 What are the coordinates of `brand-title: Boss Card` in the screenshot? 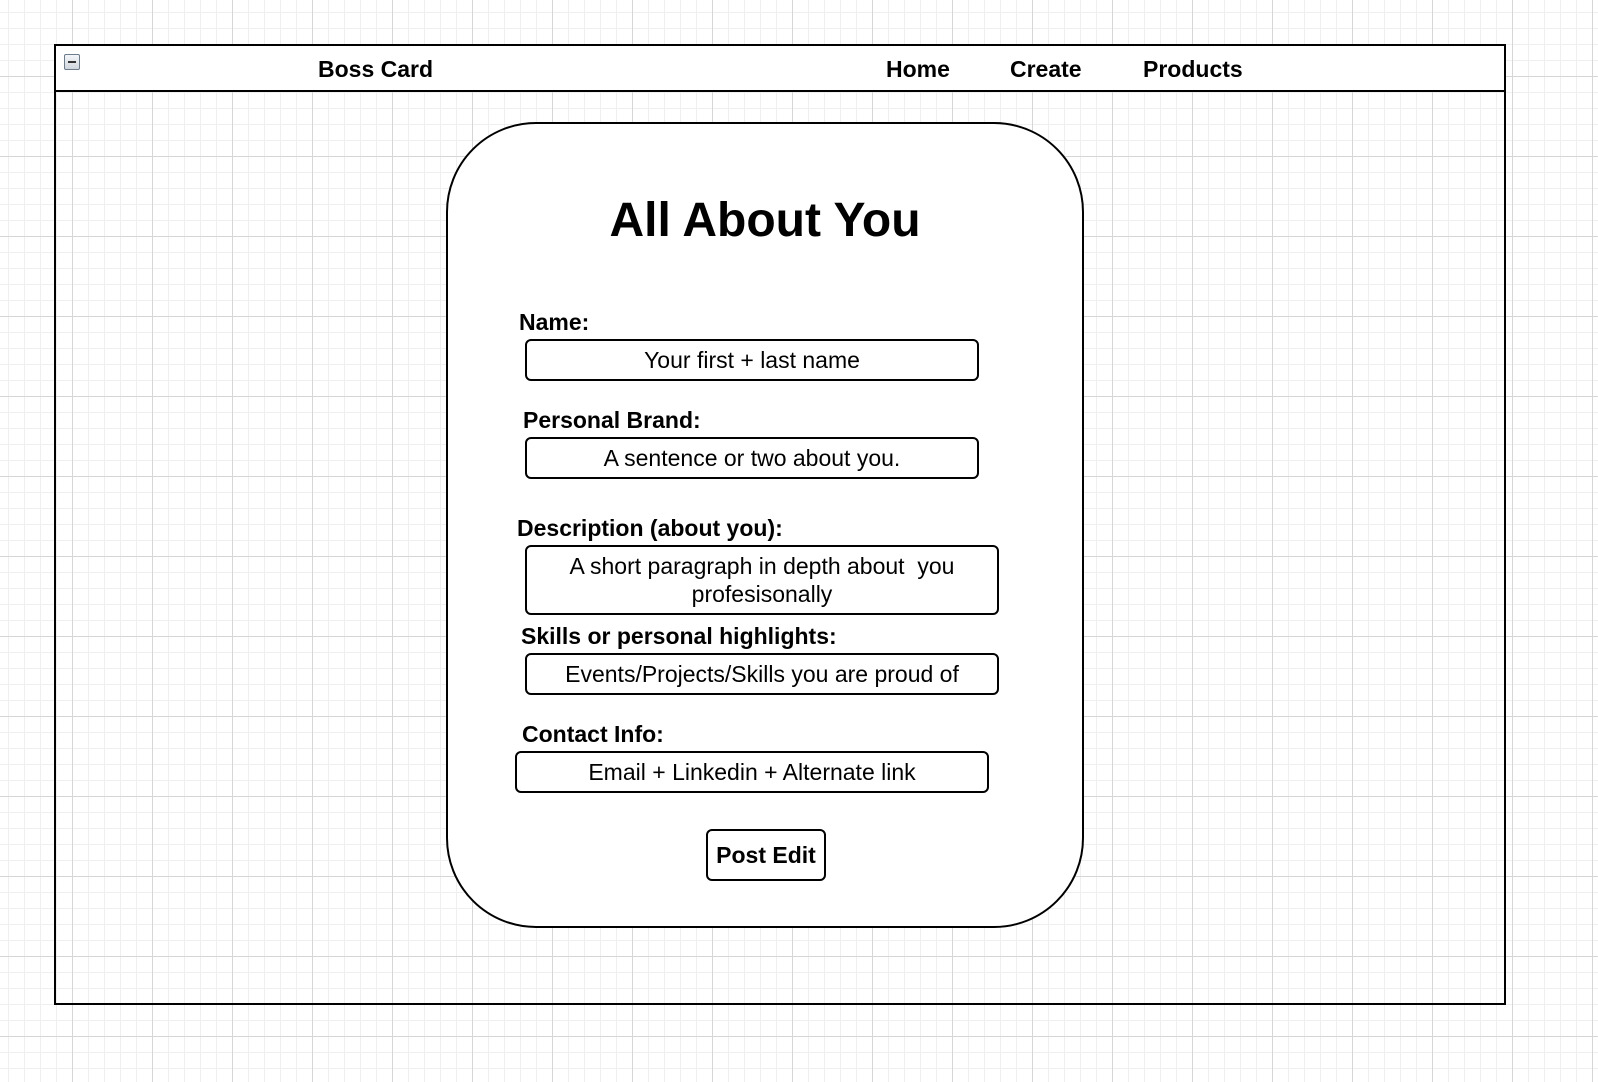 It's located at (376, 69).